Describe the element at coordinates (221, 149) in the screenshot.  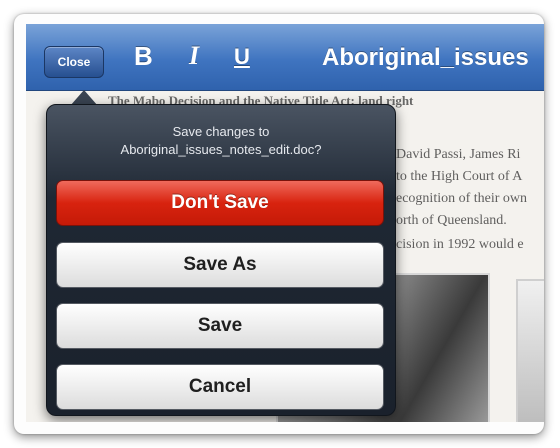
I see `save-prompt-filename: Aboriginal_issues_notes_edit.doc?` at that location.